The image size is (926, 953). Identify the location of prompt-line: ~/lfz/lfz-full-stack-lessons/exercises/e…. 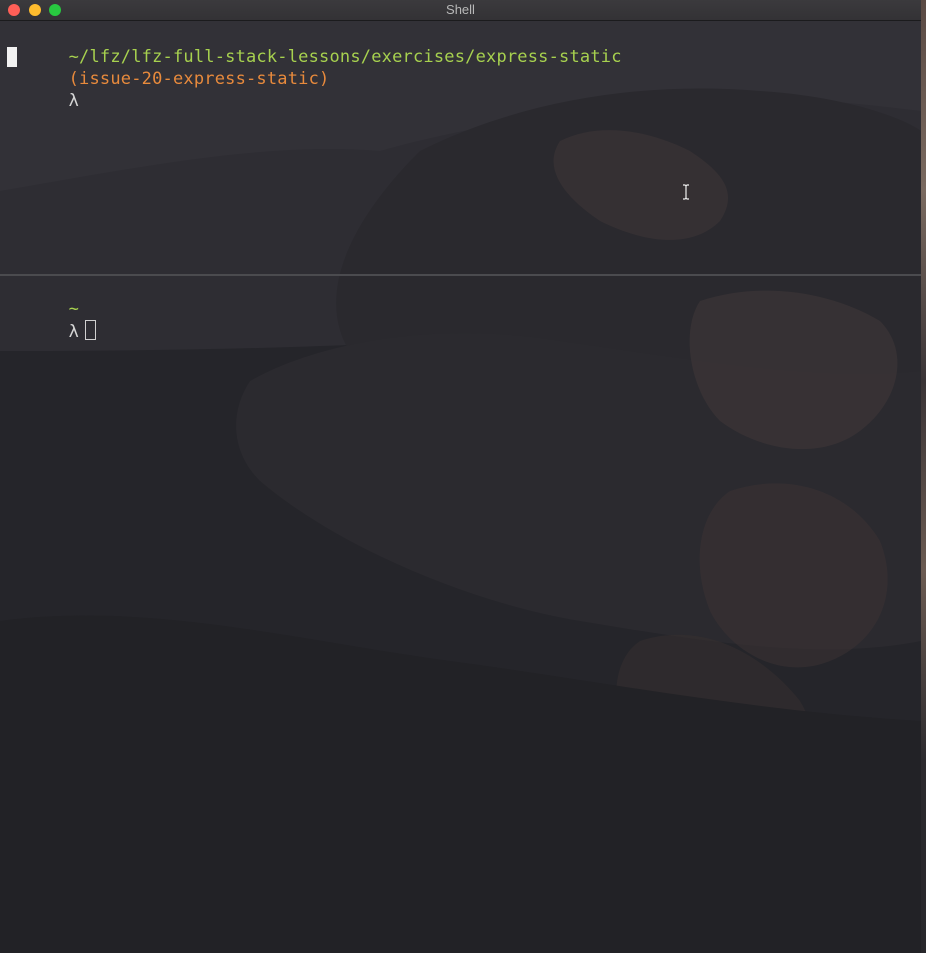
(314, 79).